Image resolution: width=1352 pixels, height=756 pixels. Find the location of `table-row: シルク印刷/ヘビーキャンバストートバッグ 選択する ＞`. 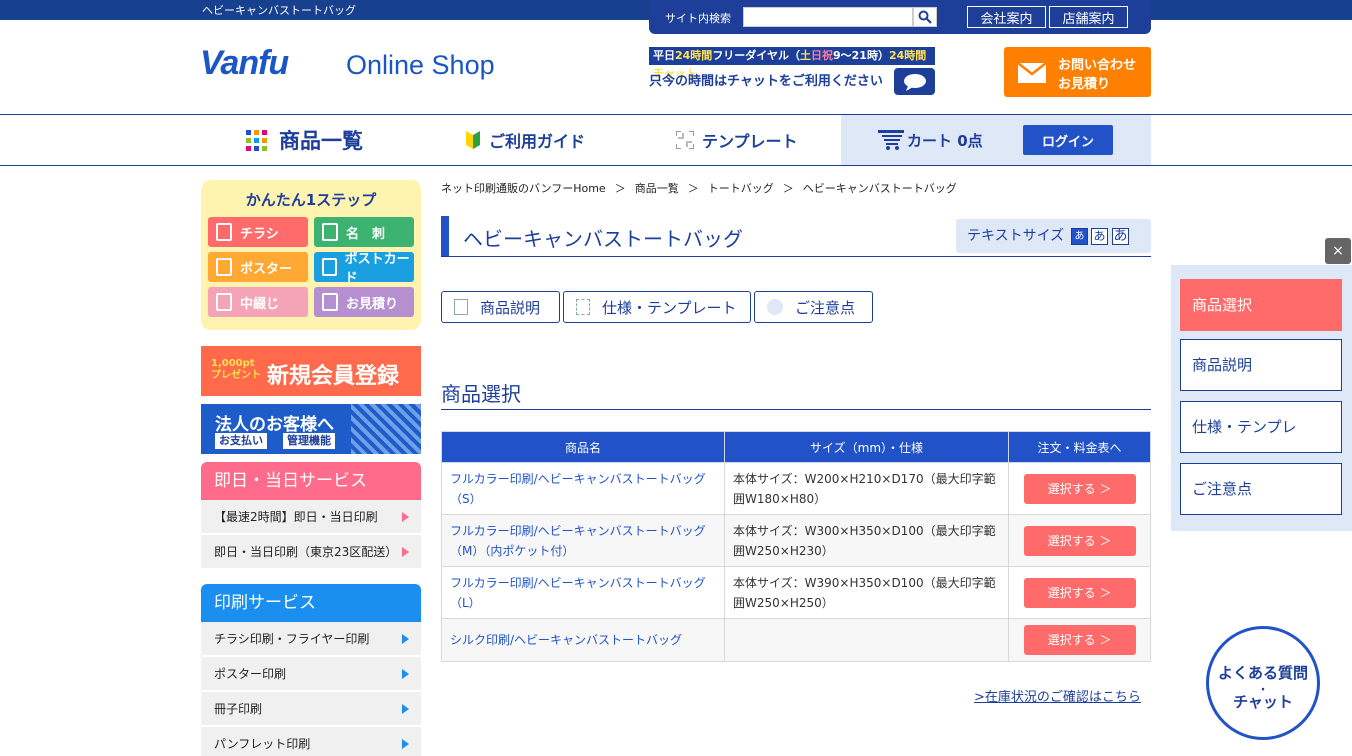

table-row: シルク印刷/ヘビーキャンバストートバッグ 選択する ＞ is located at coordinates (796, 640).